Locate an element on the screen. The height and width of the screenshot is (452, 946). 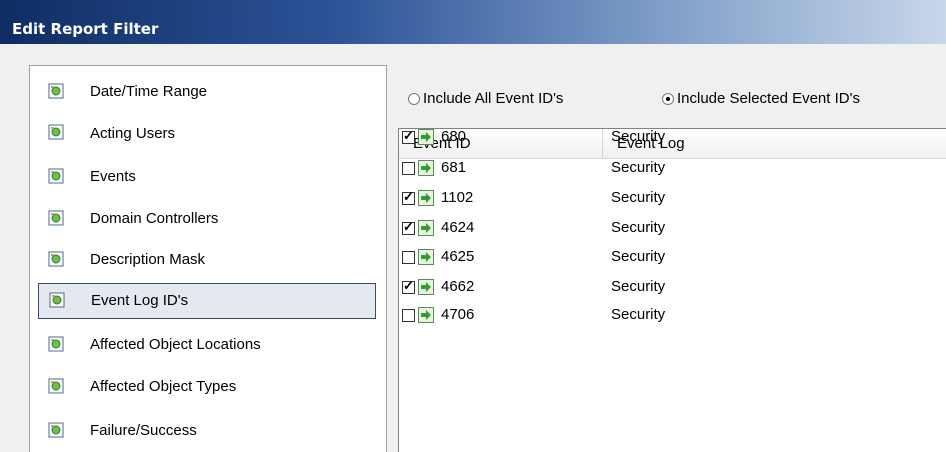
table-row: ✓ 4624 Security is located at coordinates (672, 233).